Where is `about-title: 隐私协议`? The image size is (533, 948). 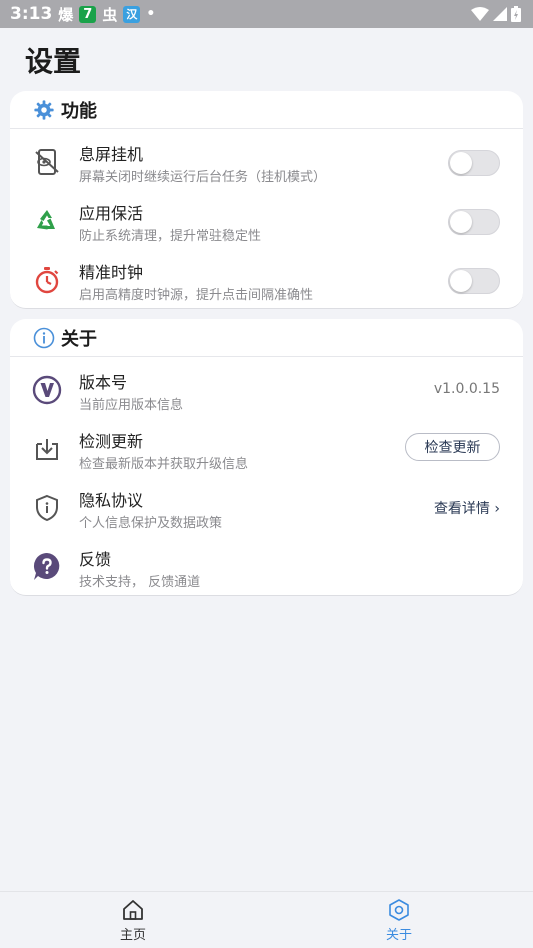 about-title: 隐私协议 is located at coordinates (111, 500).